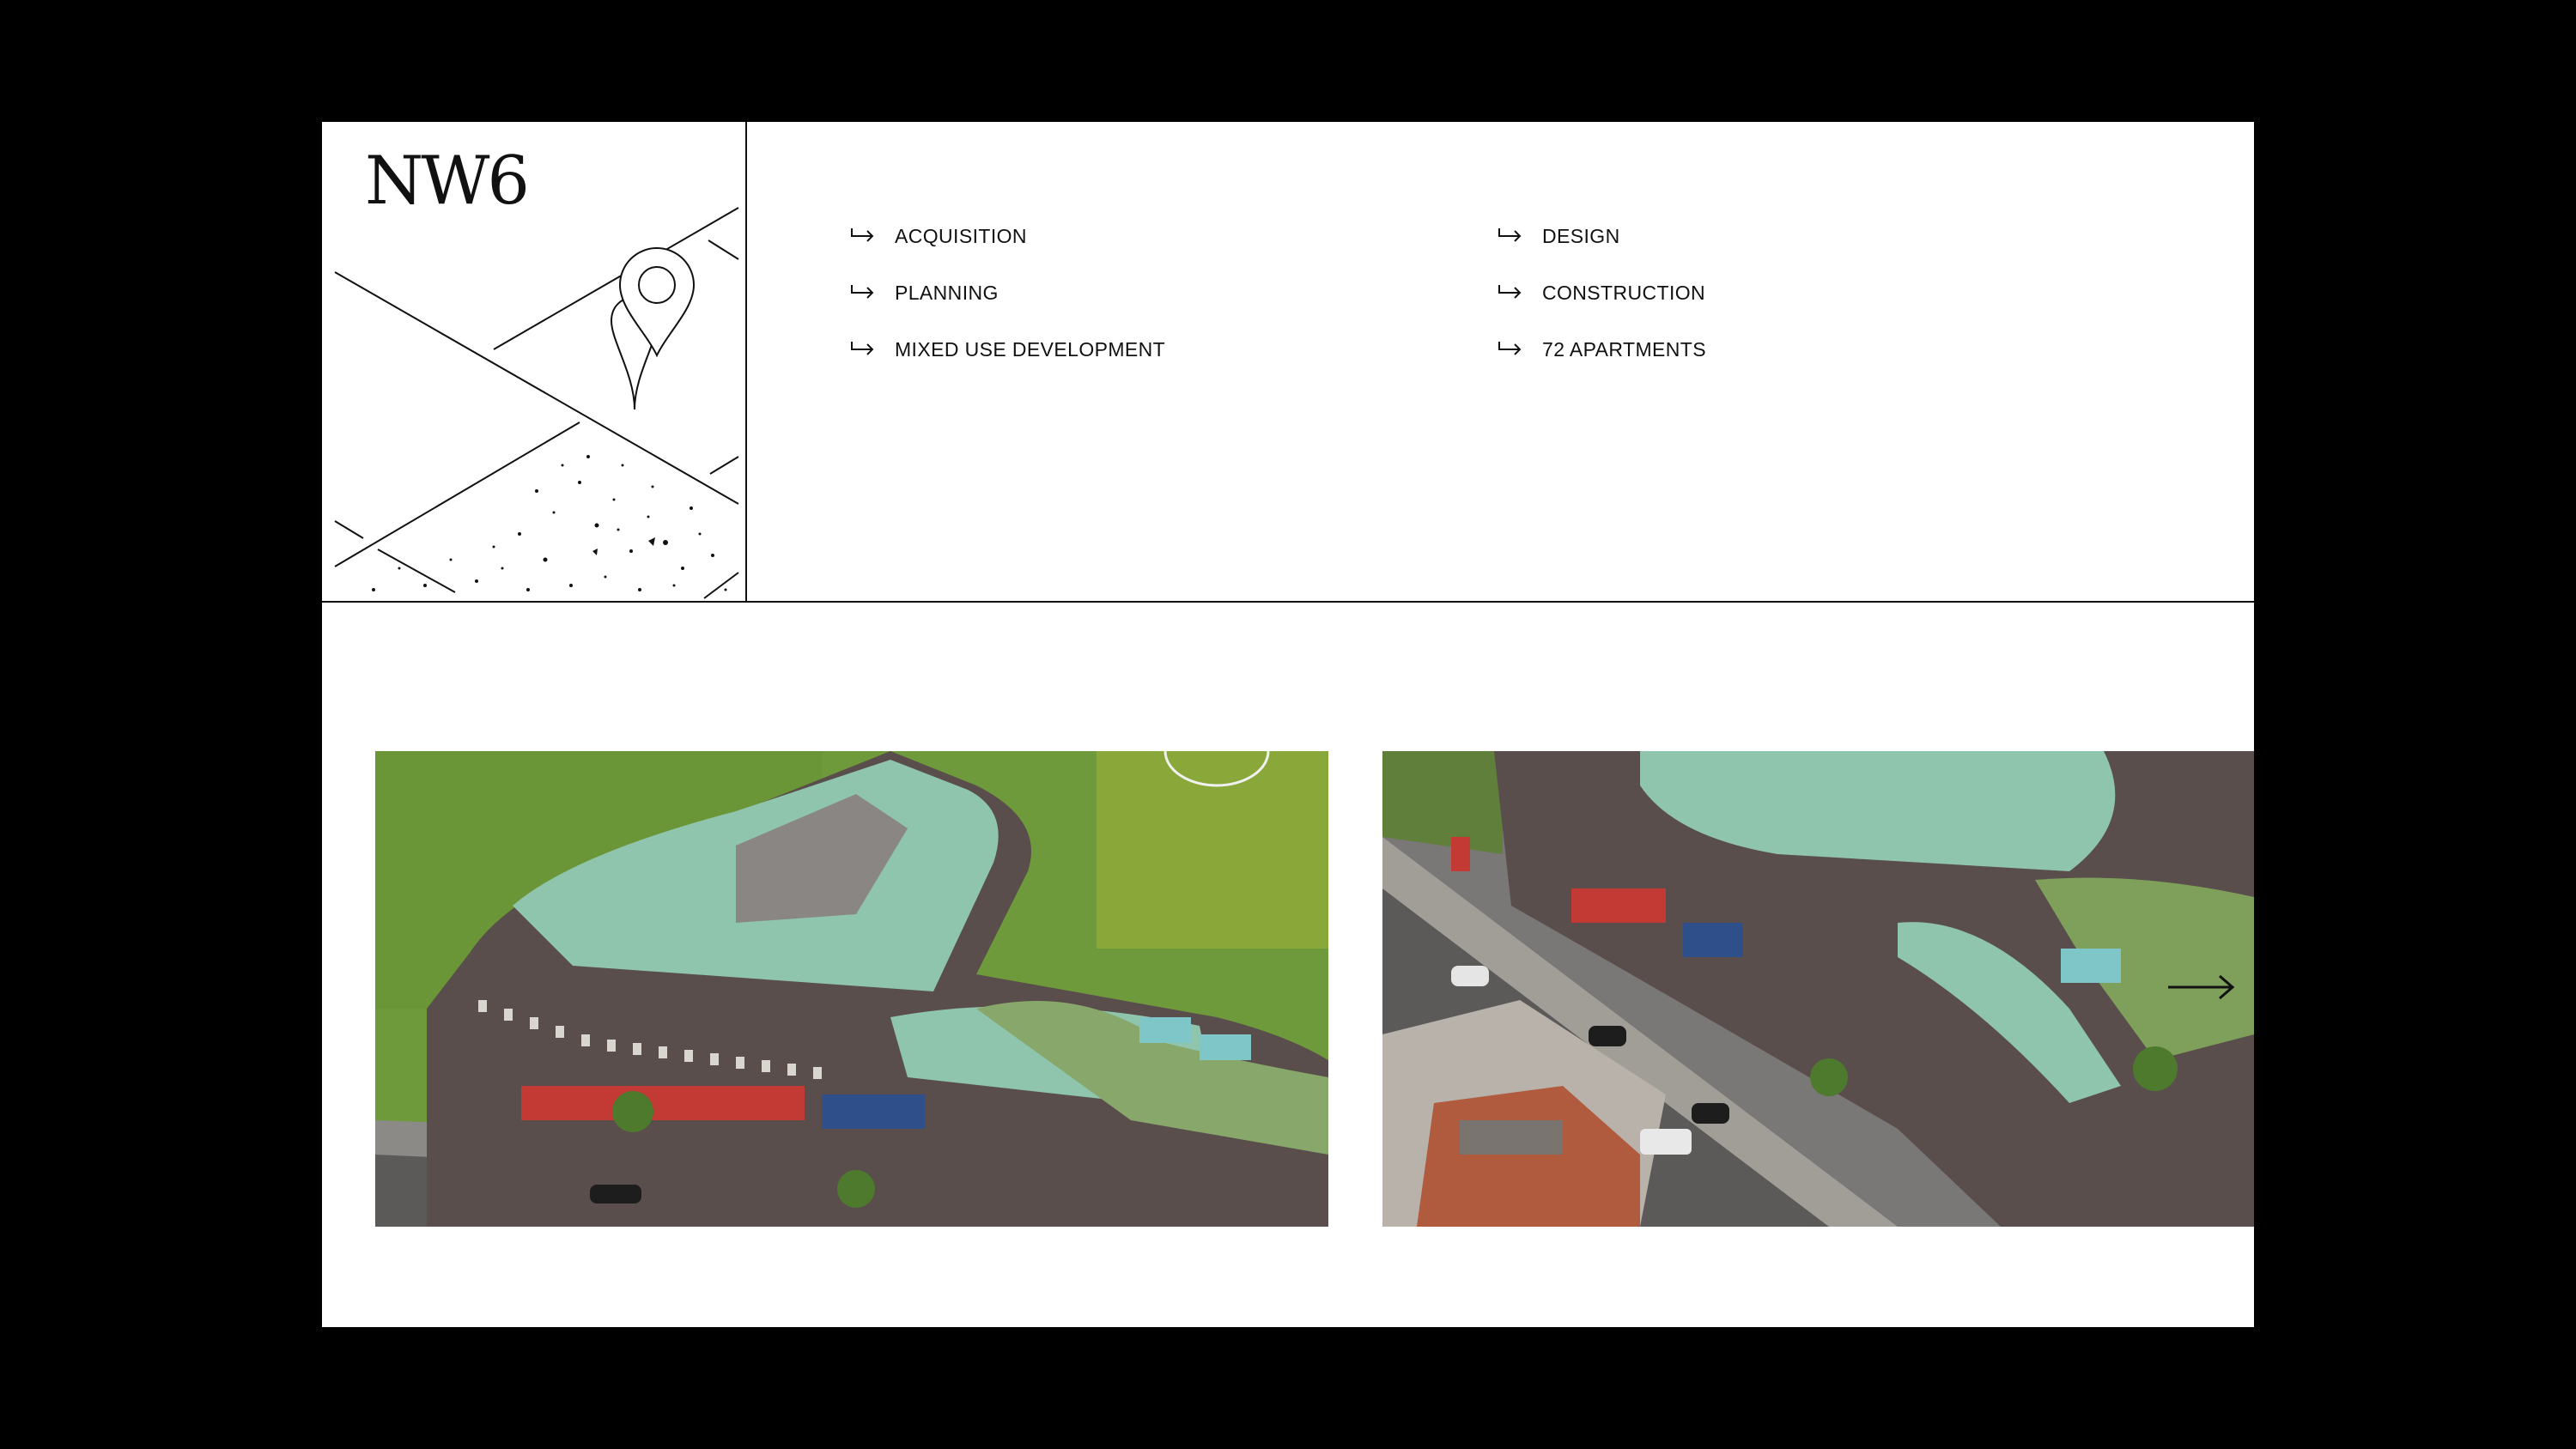 The width and height of the screenshot is (2576, 1449). What do you see at coordinates (961, 235) in the screenshot?
I see `service-label: ACQUISITION` at bounding box center [961, 235].